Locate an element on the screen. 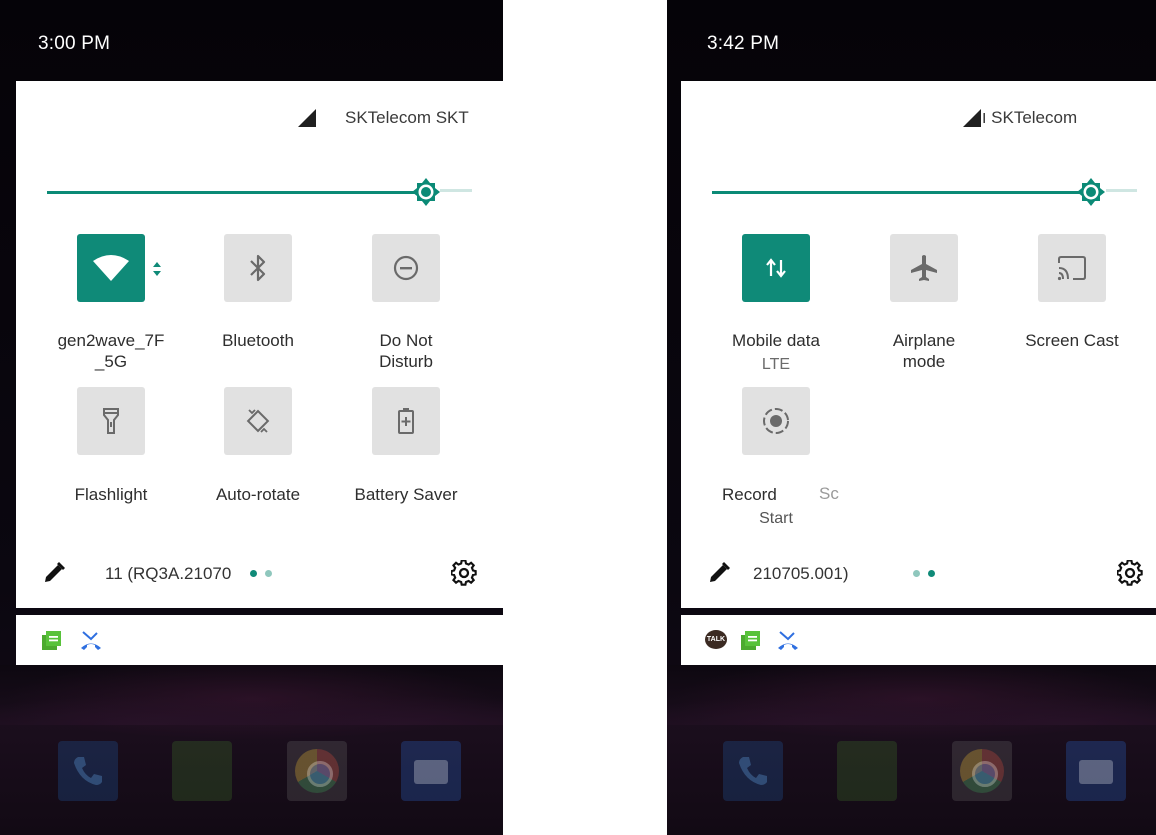 The image size is (1156, 835). wifi-data-activity-icon is located at coordinates (157, 269).